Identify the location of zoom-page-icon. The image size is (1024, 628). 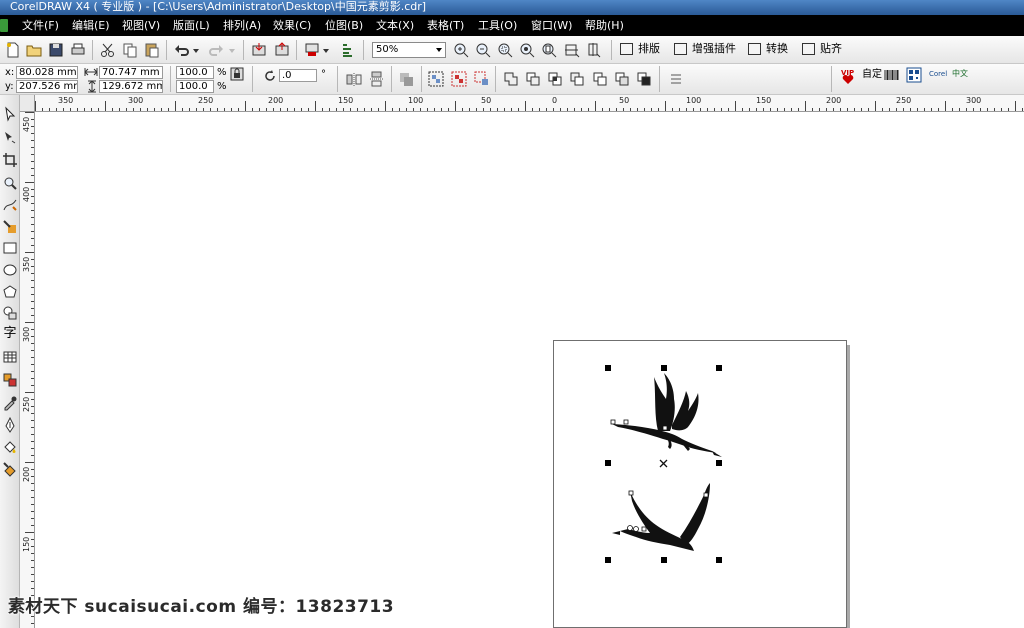
(549, 50).